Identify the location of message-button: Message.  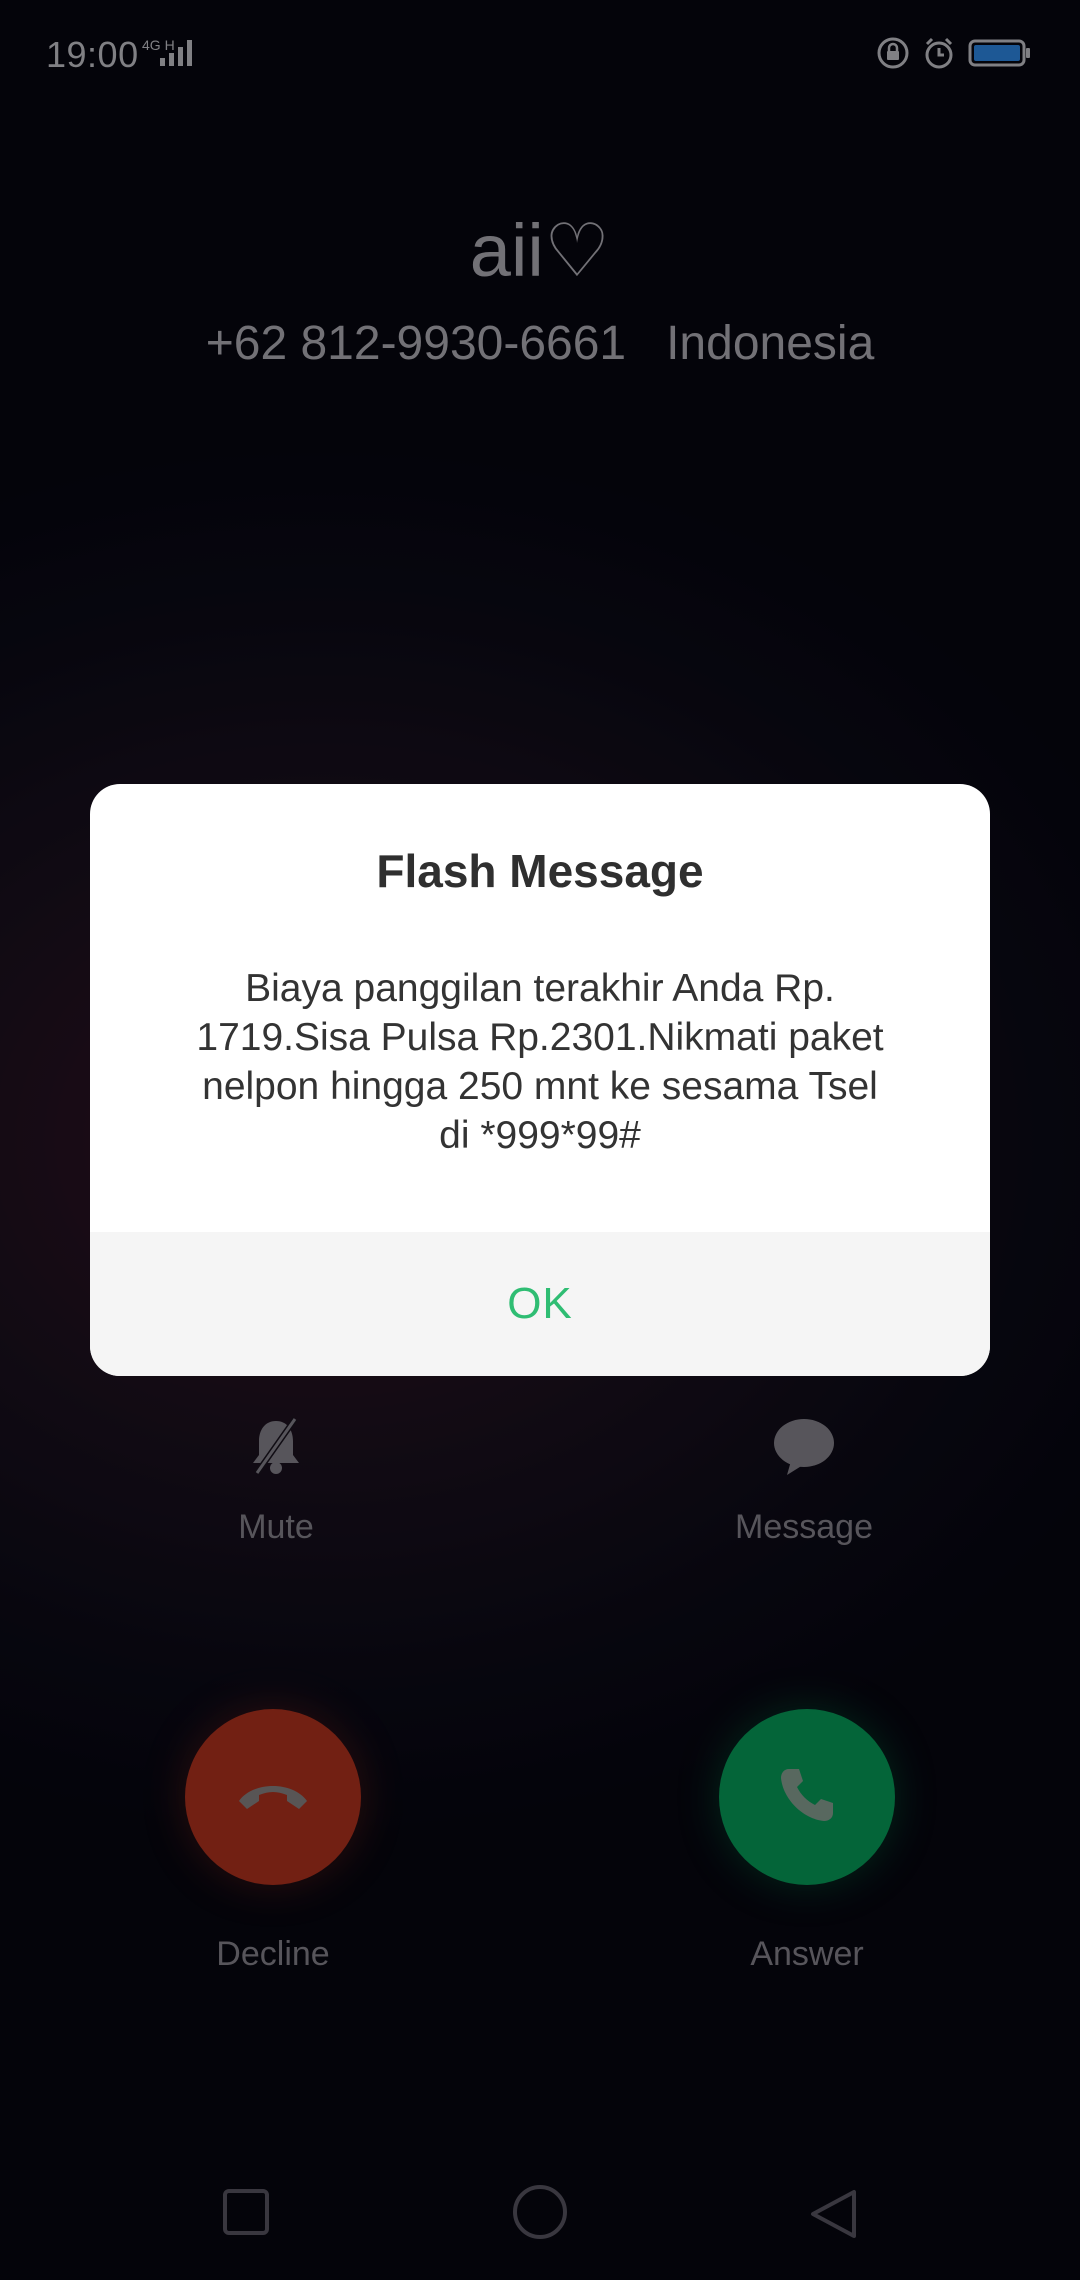
(804, 1471).